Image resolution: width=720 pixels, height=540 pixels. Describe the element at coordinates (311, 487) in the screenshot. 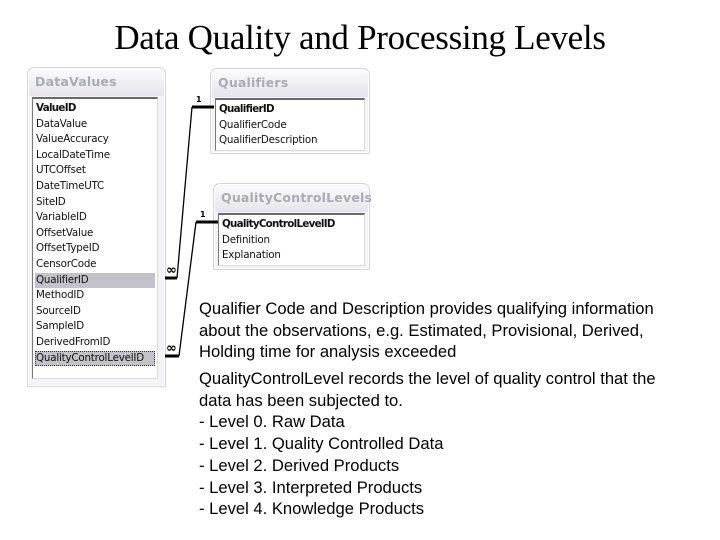

I see `level-item: - Level 3. Interpreted Products` at that location.